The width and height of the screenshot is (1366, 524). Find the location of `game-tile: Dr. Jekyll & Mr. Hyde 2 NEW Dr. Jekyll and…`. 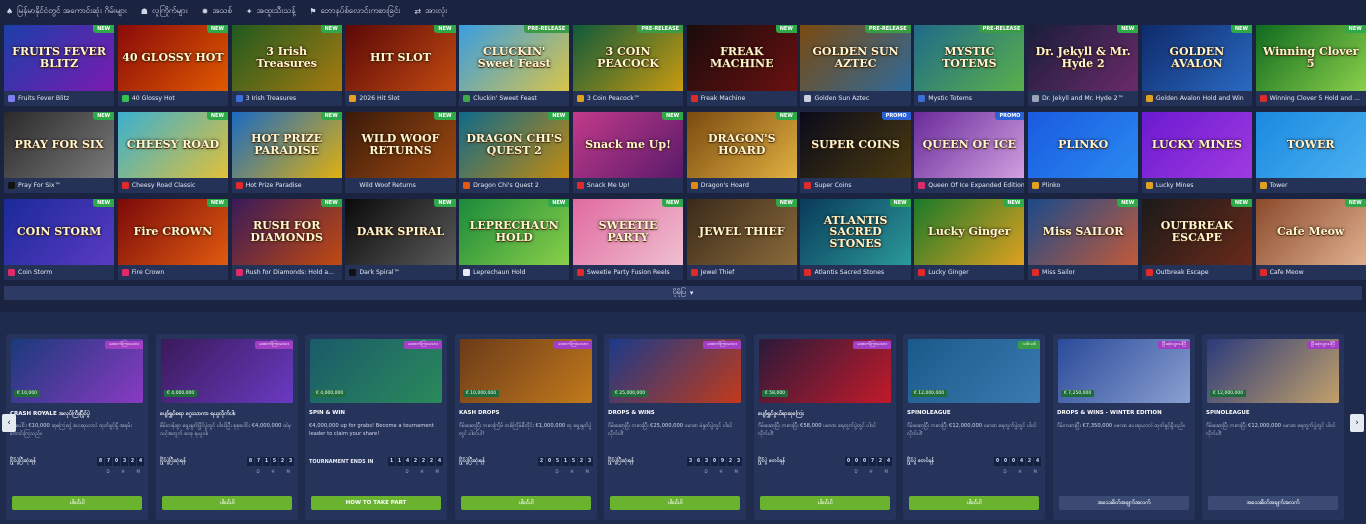

game-tile: Dr. Jekyll & Mr. Hyde 2 NEW Dr. Jekyll and… is located at coordinates (1083, 65).